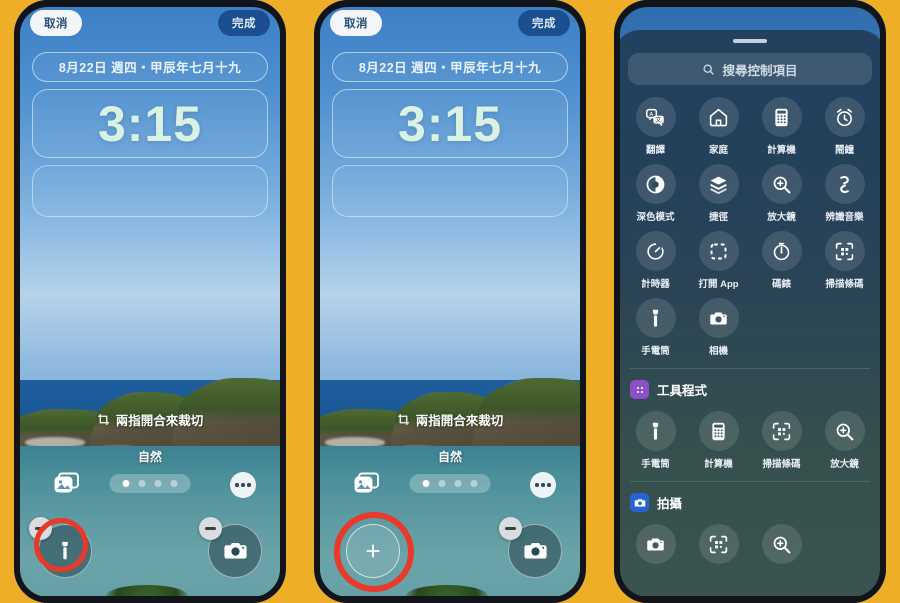 The width and height of the screenshot is (900, 603). I want to click on alarm-icon, so click(844, 117).